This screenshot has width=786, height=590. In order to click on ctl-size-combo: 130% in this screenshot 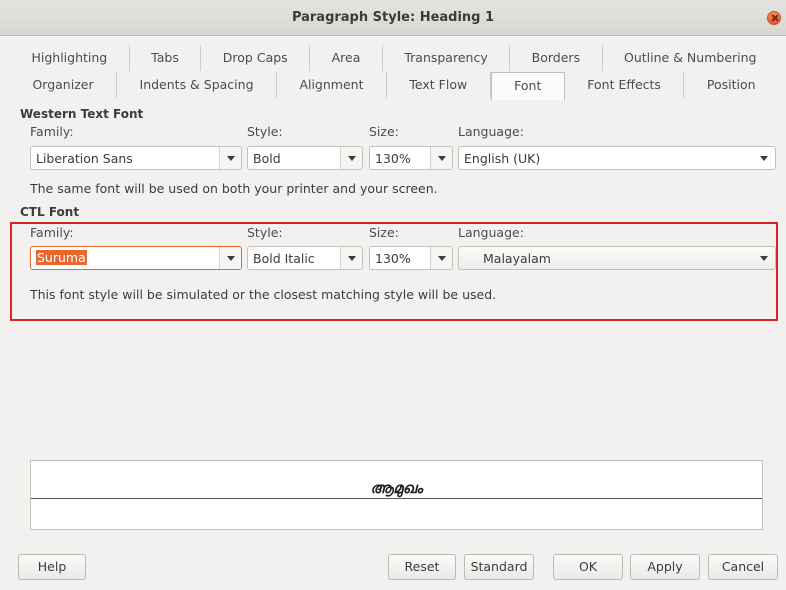, I will do `click(411, 258)`.